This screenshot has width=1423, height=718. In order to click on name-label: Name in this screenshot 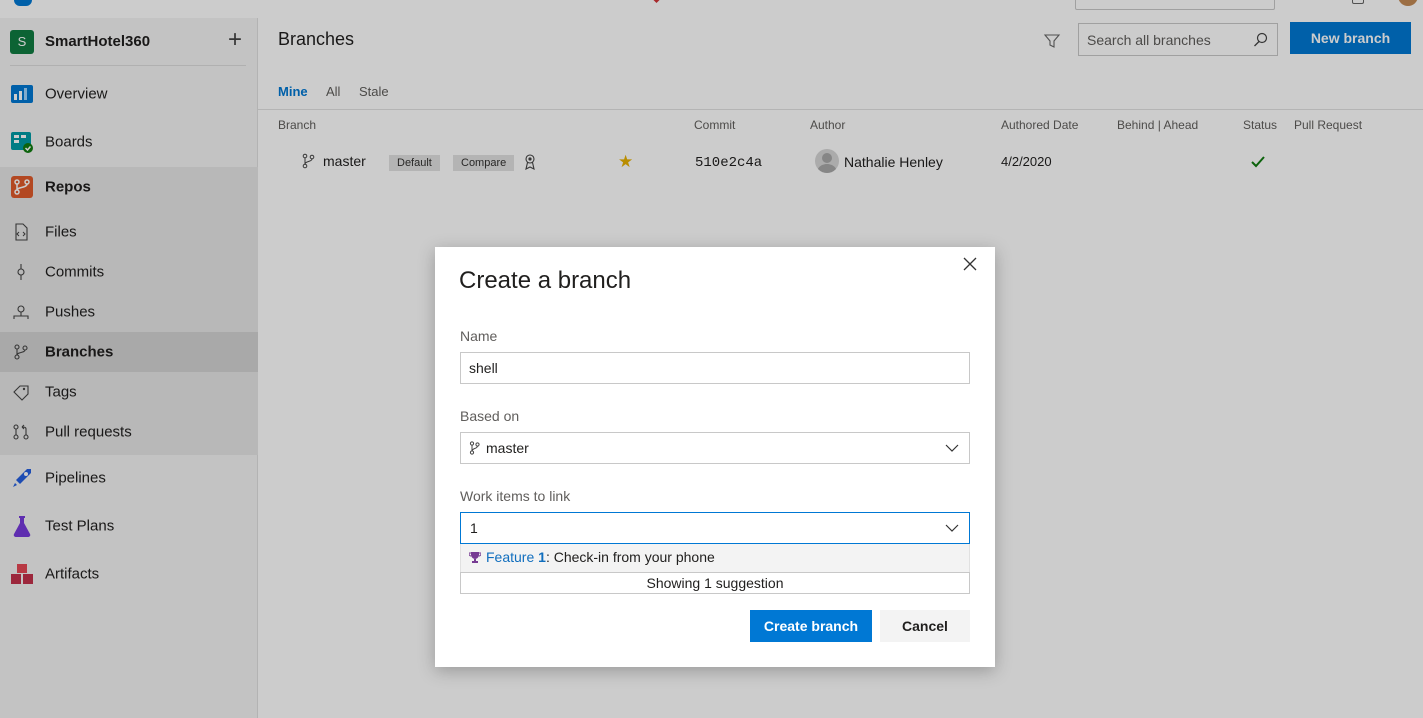, I will do `click(479, 336)`.